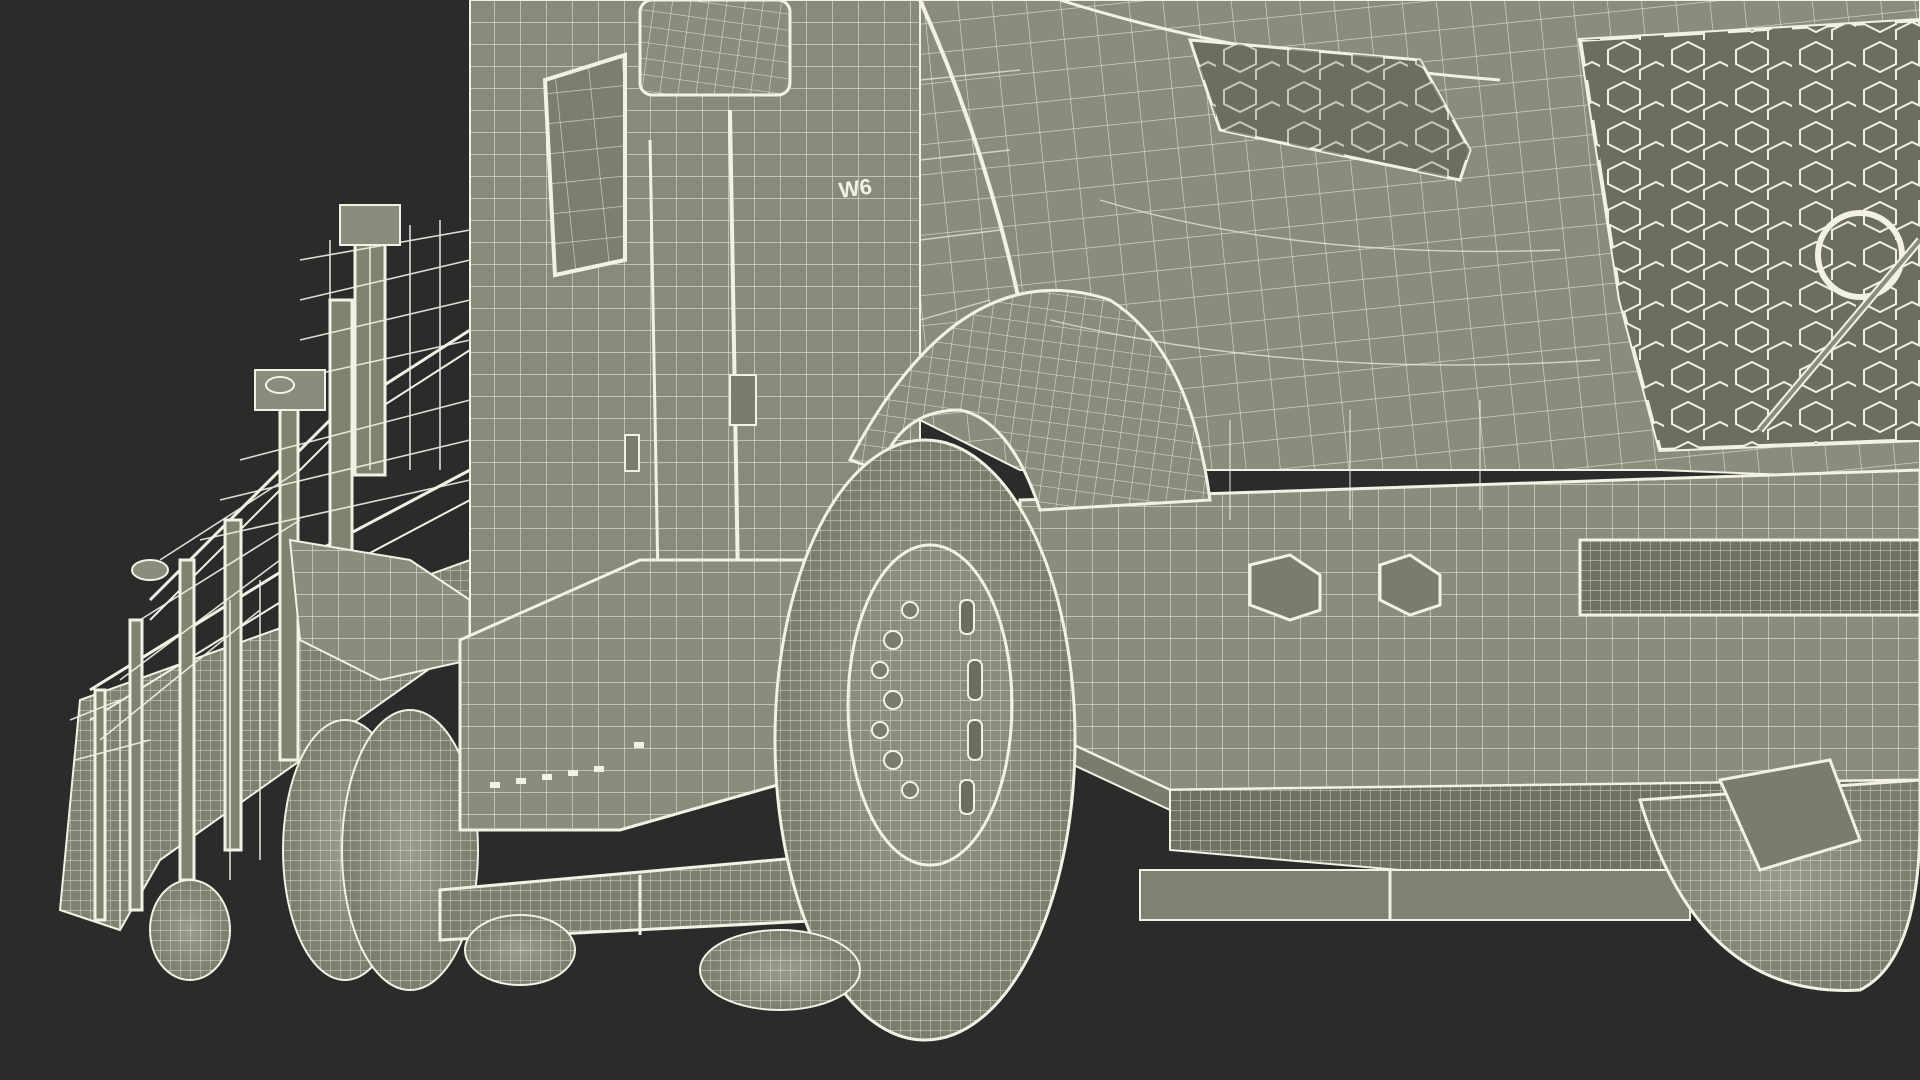  I want to click on door-handle, so click(743, 400).